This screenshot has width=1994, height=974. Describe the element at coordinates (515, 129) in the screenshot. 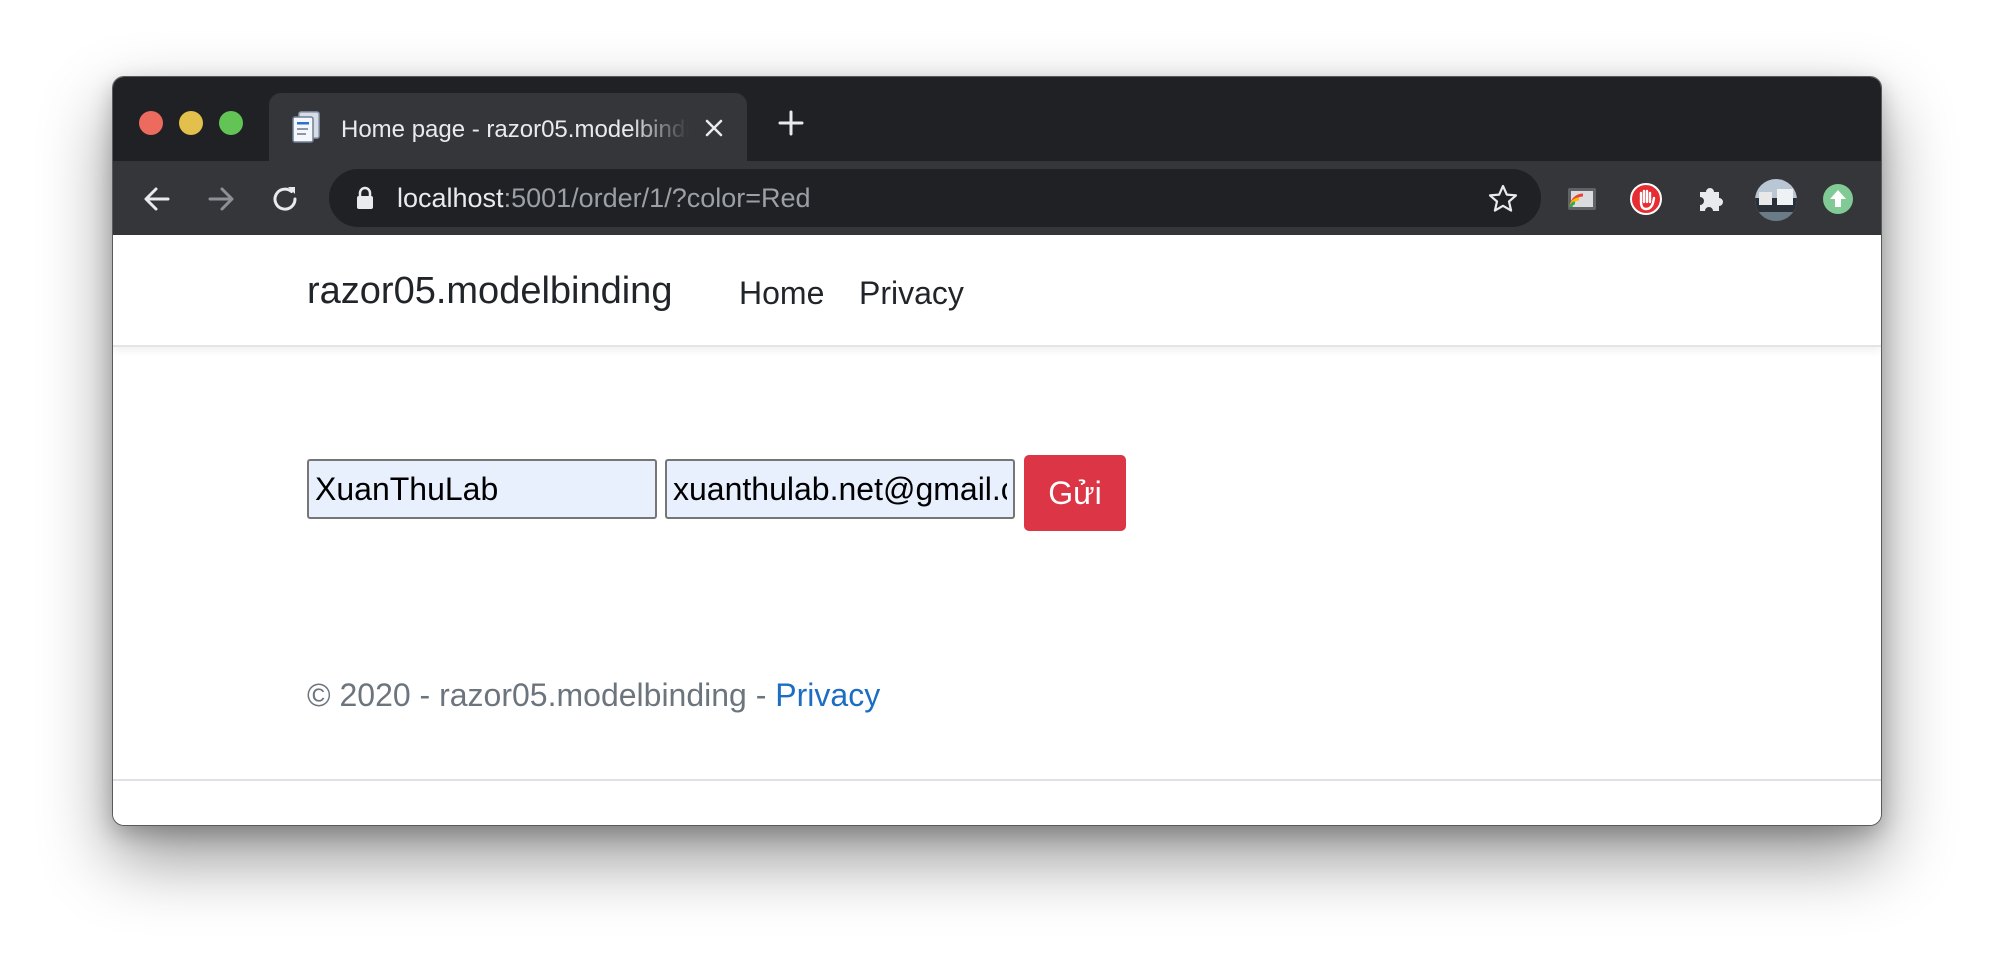

I see `tab-title: Home page - razor05.modelbinding` at that location.